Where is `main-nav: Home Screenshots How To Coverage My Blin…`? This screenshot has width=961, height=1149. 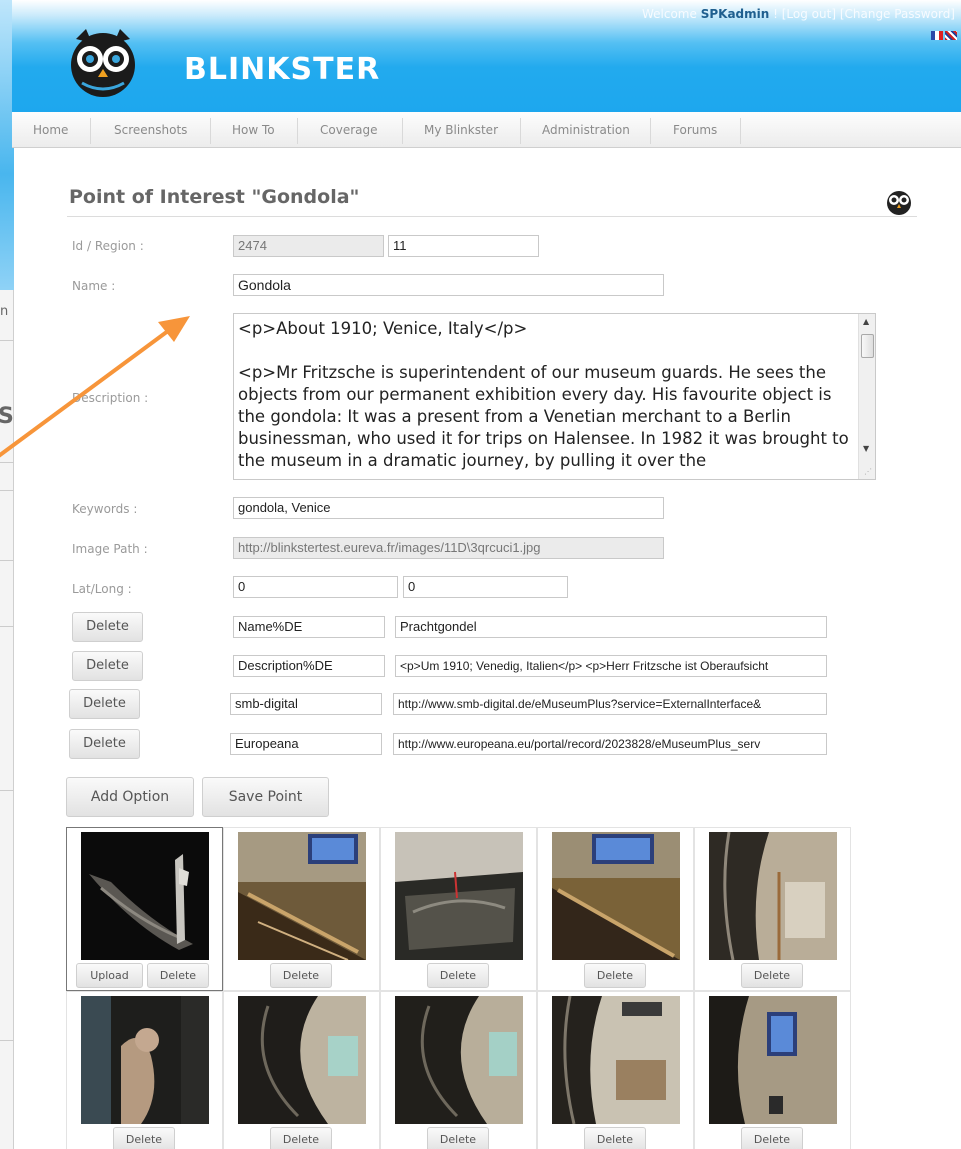
main-nav: Home Screenshots How To Coverage My Blin… is located at coordinates (486, 130).